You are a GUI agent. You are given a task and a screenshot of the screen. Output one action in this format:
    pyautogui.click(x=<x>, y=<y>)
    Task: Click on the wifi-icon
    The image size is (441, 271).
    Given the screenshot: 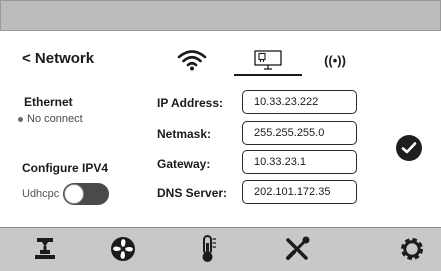 What is the action you would take?
    pyautogui.click(x=192, y=60)
    